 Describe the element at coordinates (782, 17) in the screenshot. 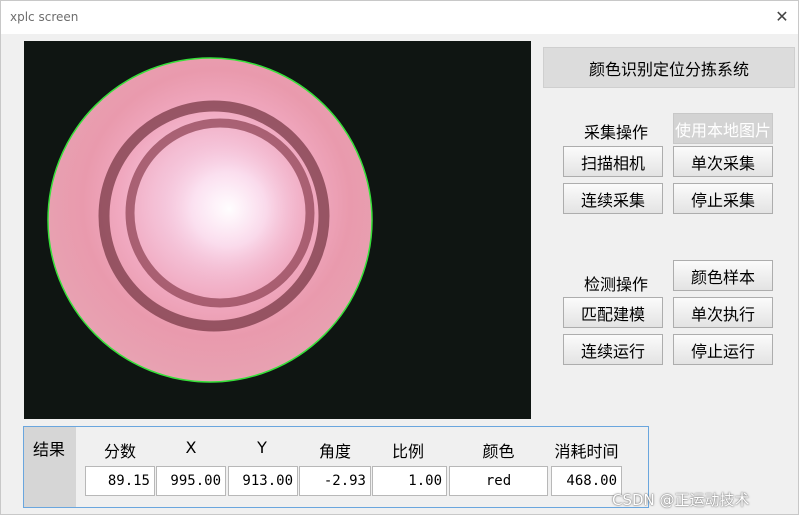

I see `close-icon: ✕` at that location.